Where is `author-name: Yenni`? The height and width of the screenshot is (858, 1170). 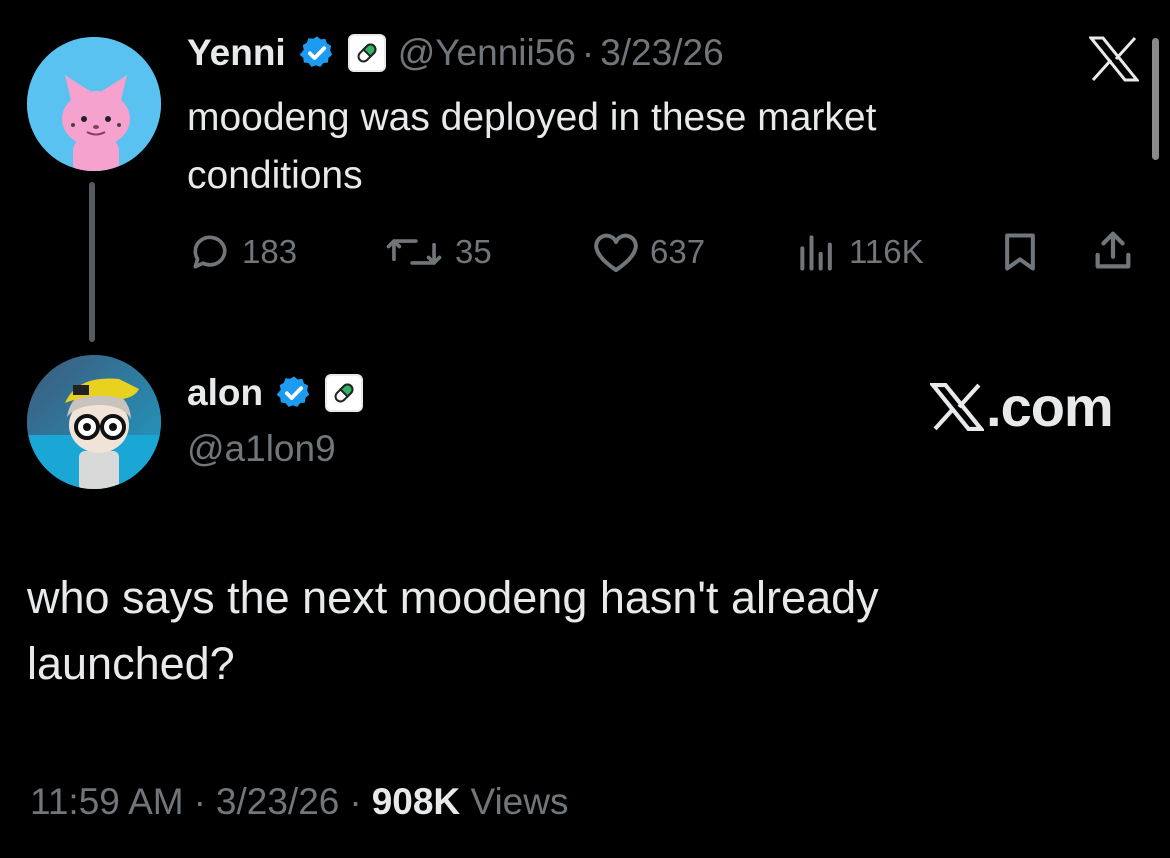
author-name: Yenni is located at coordinates (236, 53).